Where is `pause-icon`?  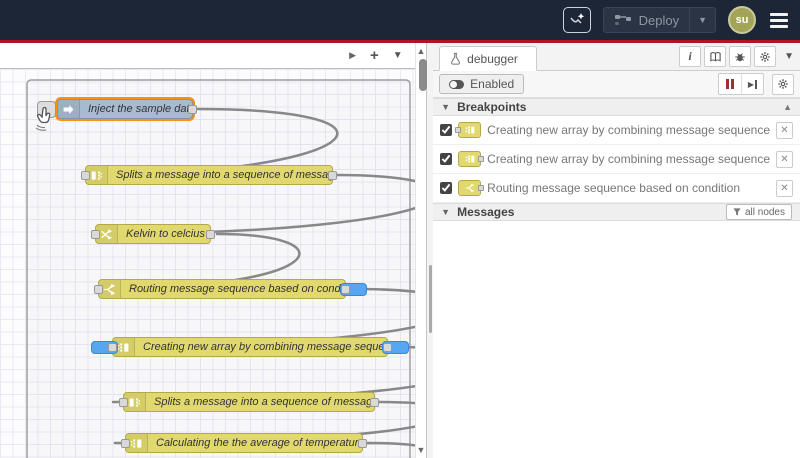 pause-icon is located at coordinates (730, 84).